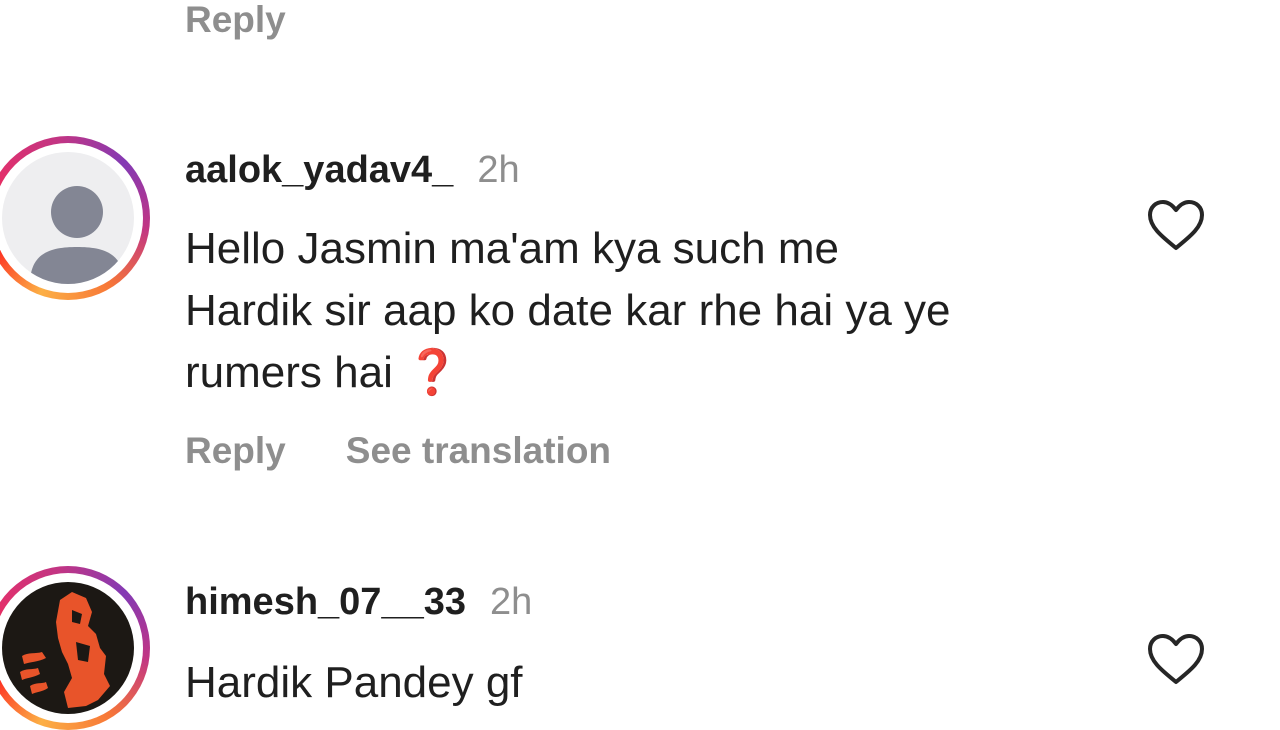 This screenshot has width=1280, height=730. I want to click on comment-line: Hardik Pandey gf, so click(354, 682).